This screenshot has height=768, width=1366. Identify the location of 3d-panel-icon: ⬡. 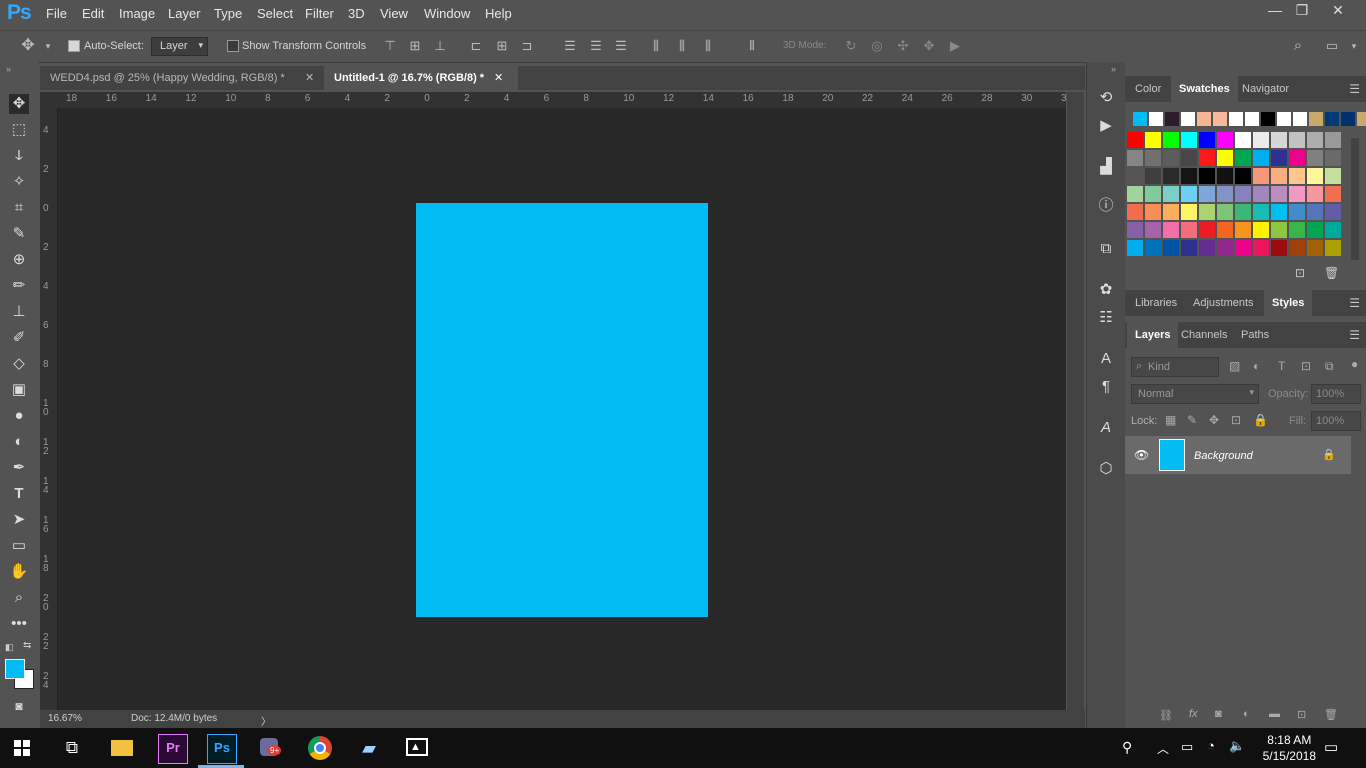
(1106, 469).